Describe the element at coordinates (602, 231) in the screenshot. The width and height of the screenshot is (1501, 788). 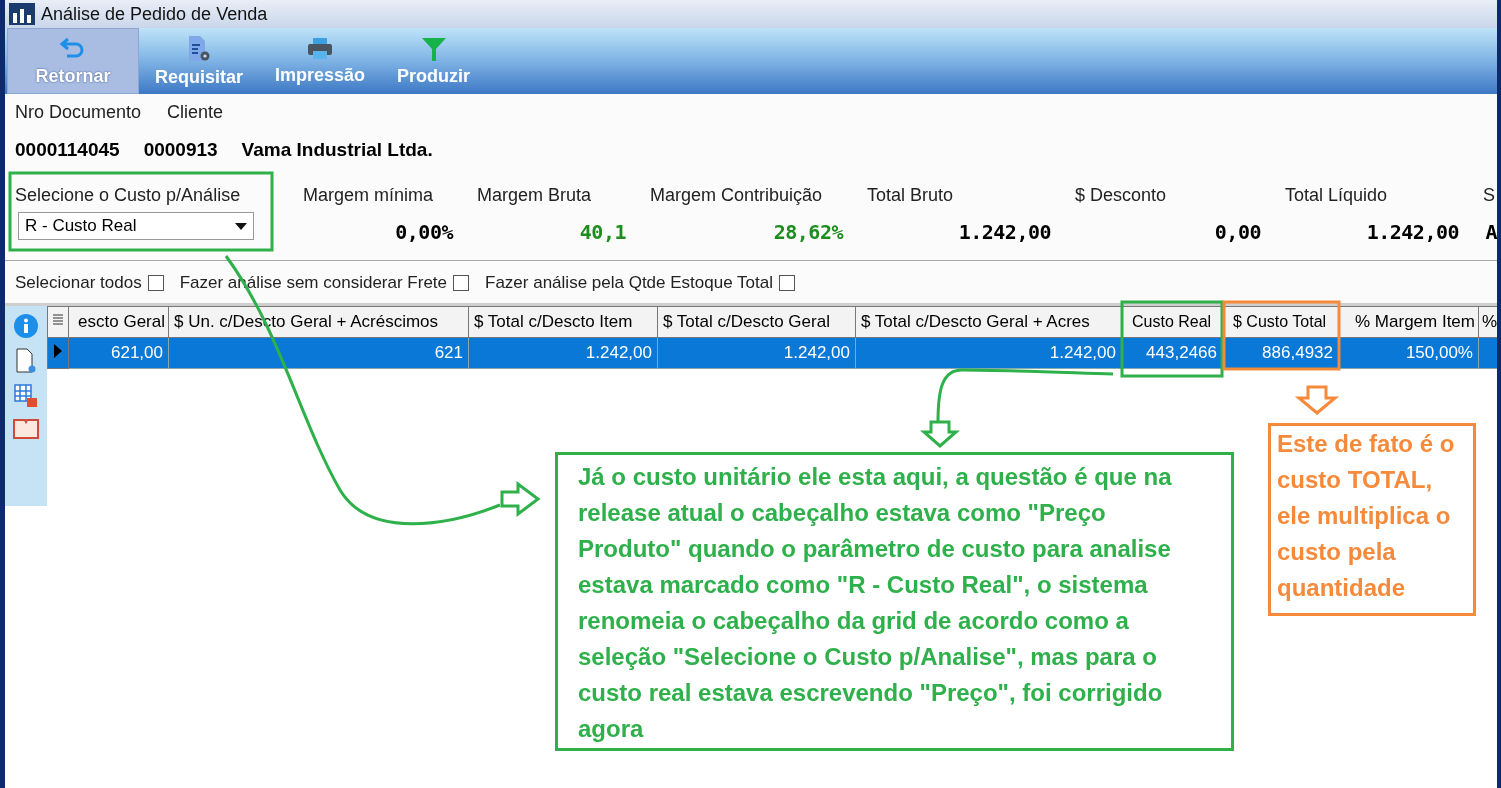
I see `field-value: 40,1` at that location.